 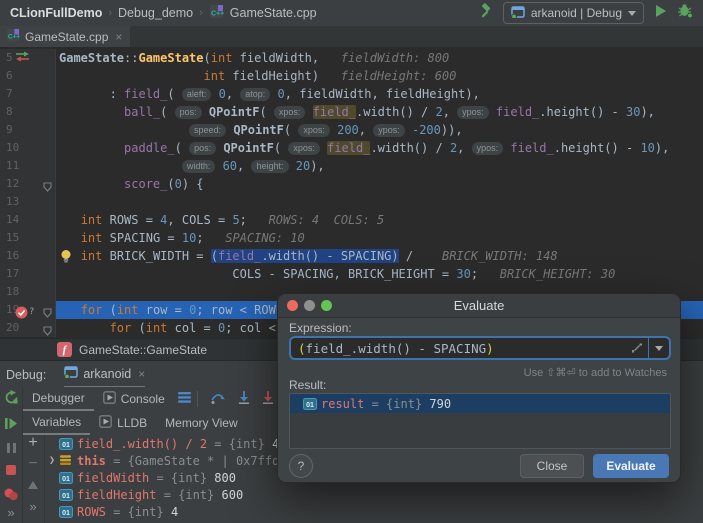 What do you see at coordinates (379, 184) in the screenshot?
I see `code-text: score_(0) {` at bounding box center [379, 184].